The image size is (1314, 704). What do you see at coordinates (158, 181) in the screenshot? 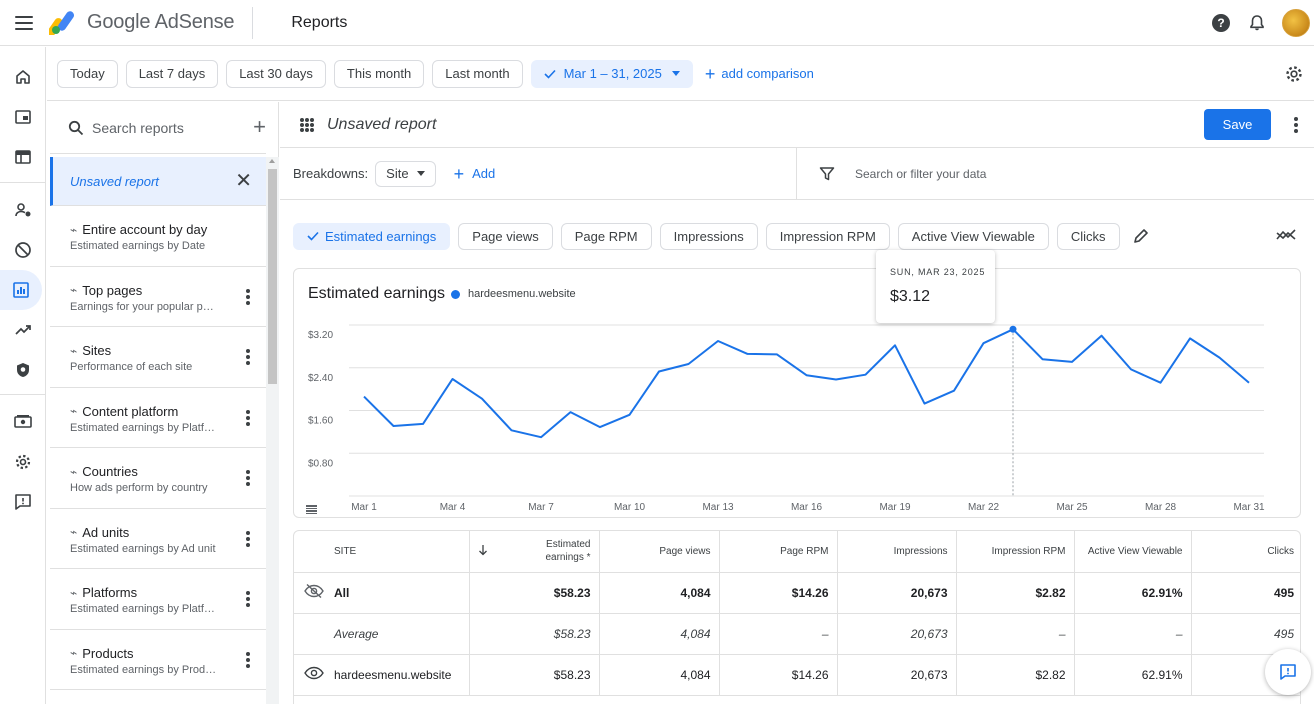
I see `unsaved-report-item: Unsaved report ✕` at bounding box center [158, 181].